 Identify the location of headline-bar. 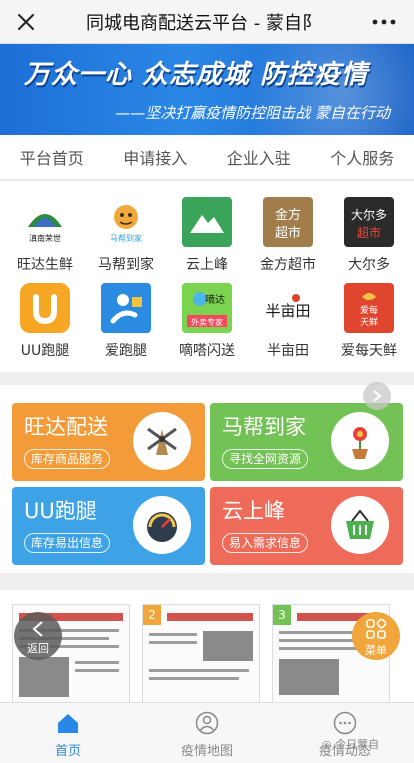
(210, 617).